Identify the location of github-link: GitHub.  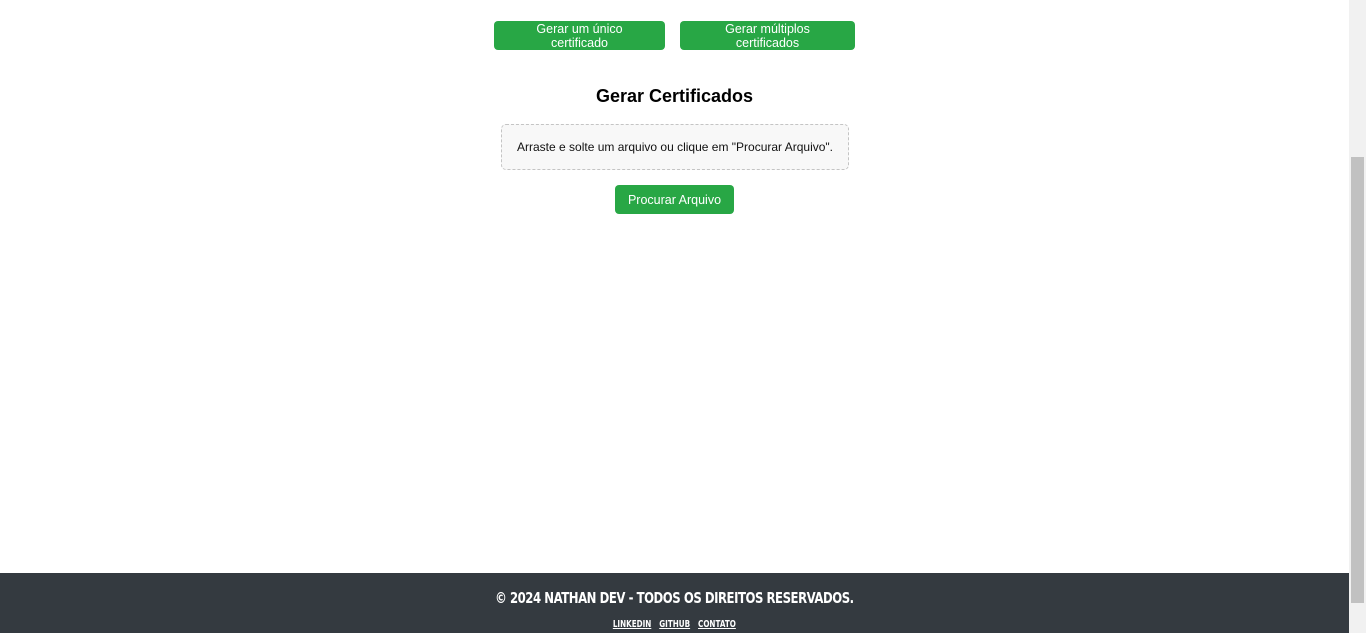
(674, 624).